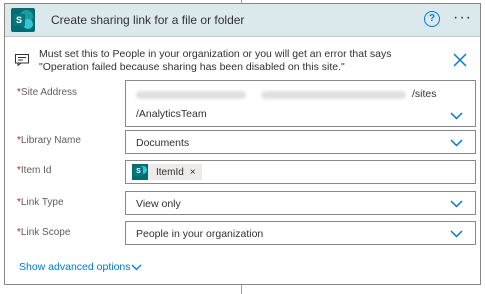  What do you see at coordinates (241, 289) in the screenshot?
I see `connector-line-bottom` at bounding box center [241, 289].